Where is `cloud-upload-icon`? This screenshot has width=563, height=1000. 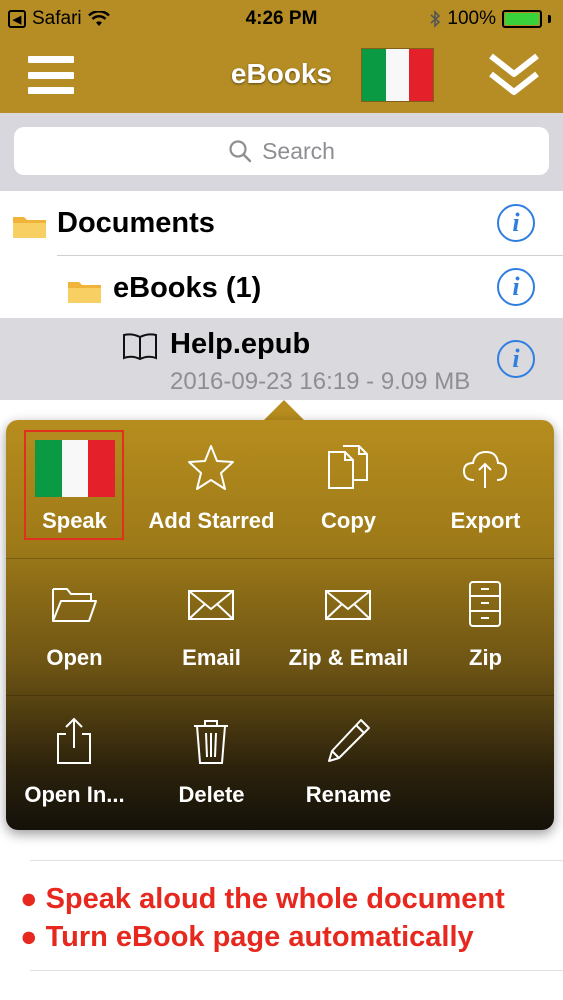
cloud-upload-icon is located at coordinates (485, 469).